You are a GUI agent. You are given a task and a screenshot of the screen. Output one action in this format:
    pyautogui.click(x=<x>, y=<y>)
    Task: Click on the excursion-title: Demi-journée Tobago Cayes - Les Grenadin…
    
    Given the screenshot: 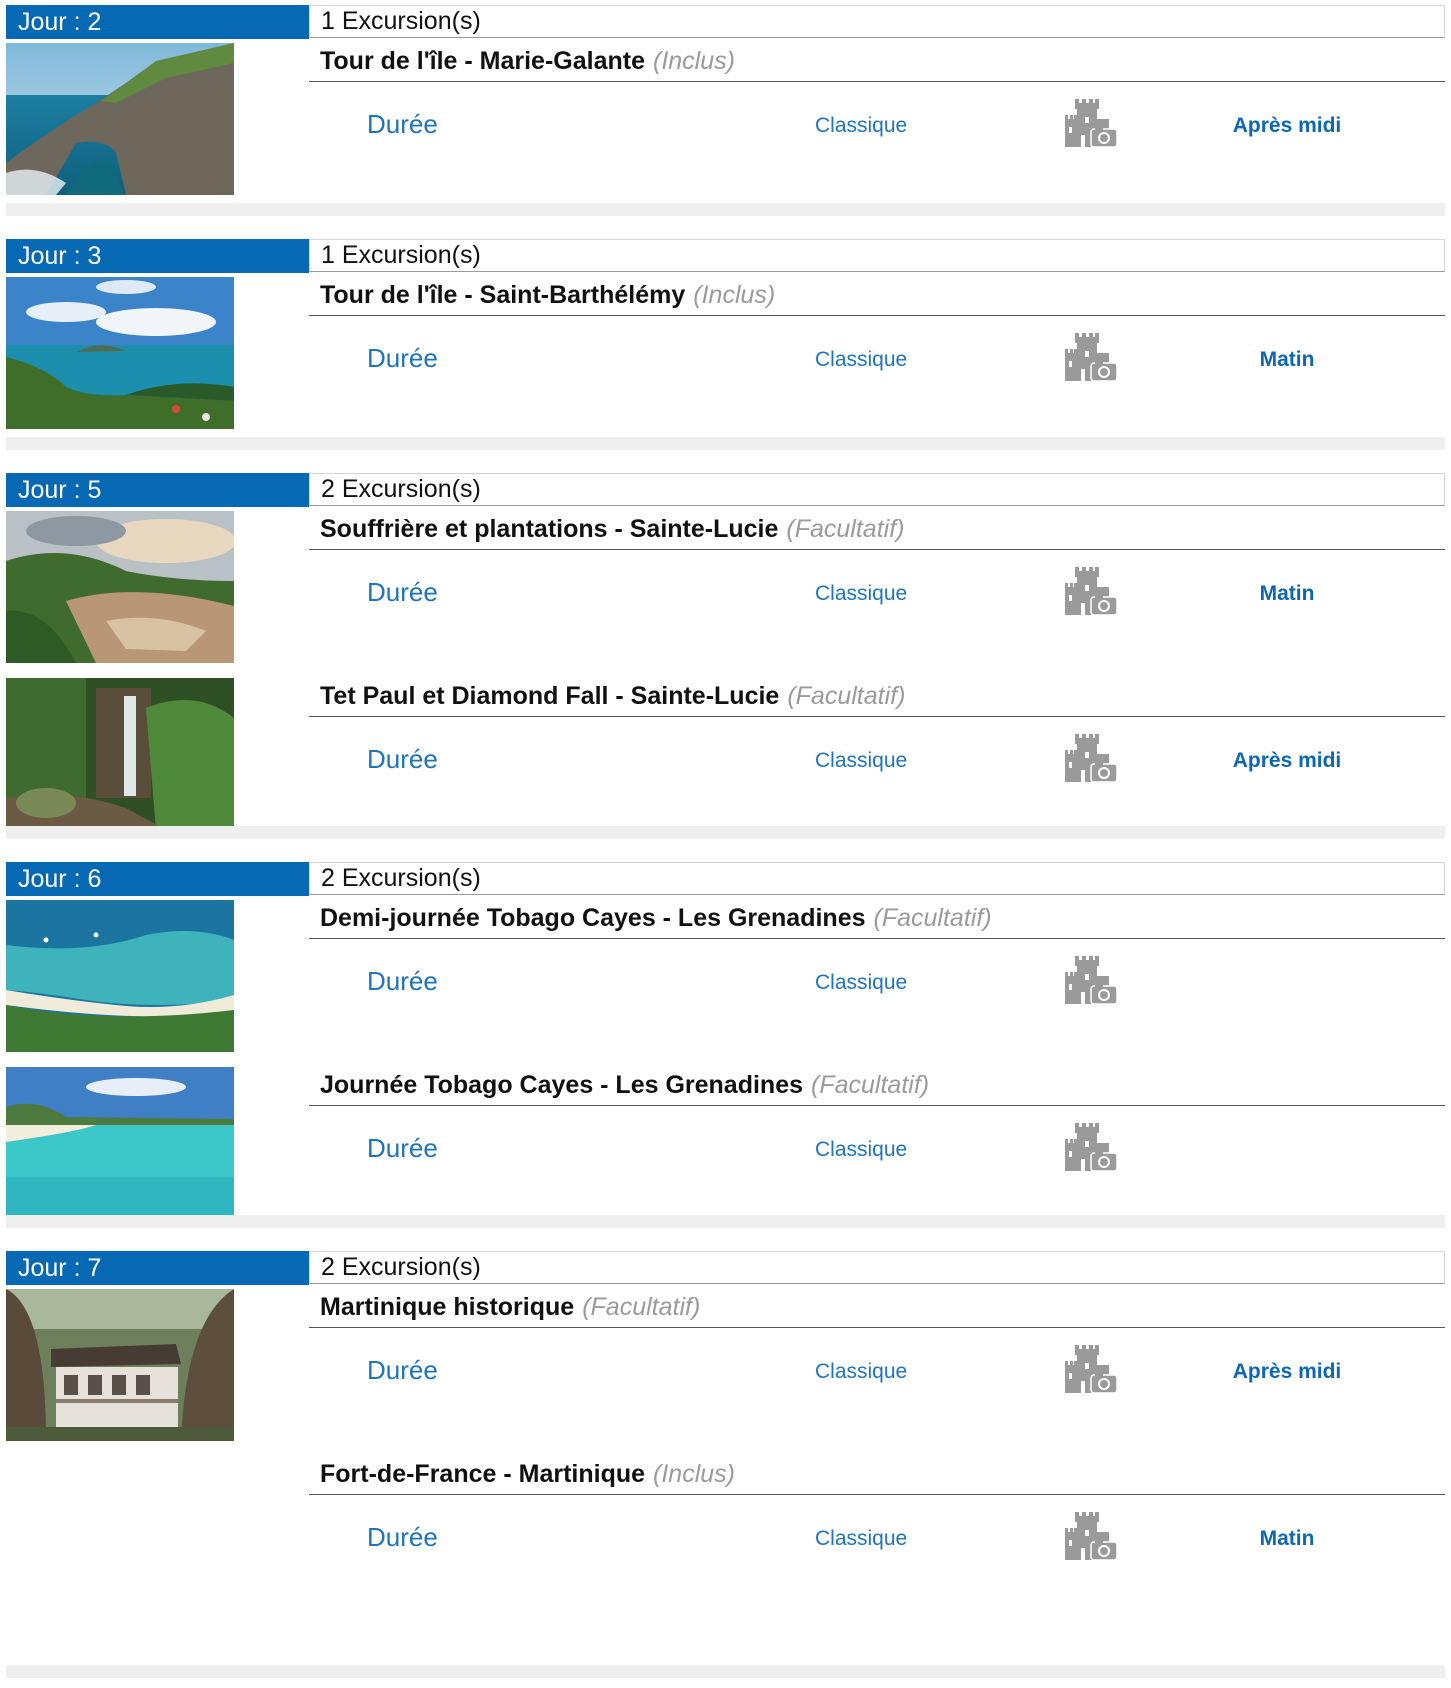 What is the action you would take?
    pyautogui.click(x=877, y=919)
    